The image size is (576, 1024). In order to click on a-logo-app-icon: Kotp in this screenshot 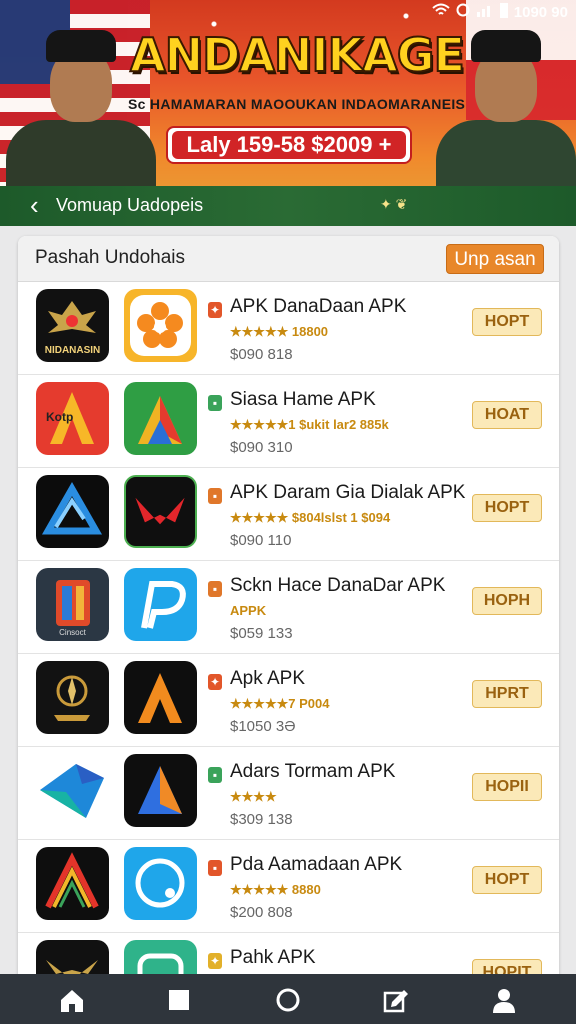, I will do `click(72, 418)`.